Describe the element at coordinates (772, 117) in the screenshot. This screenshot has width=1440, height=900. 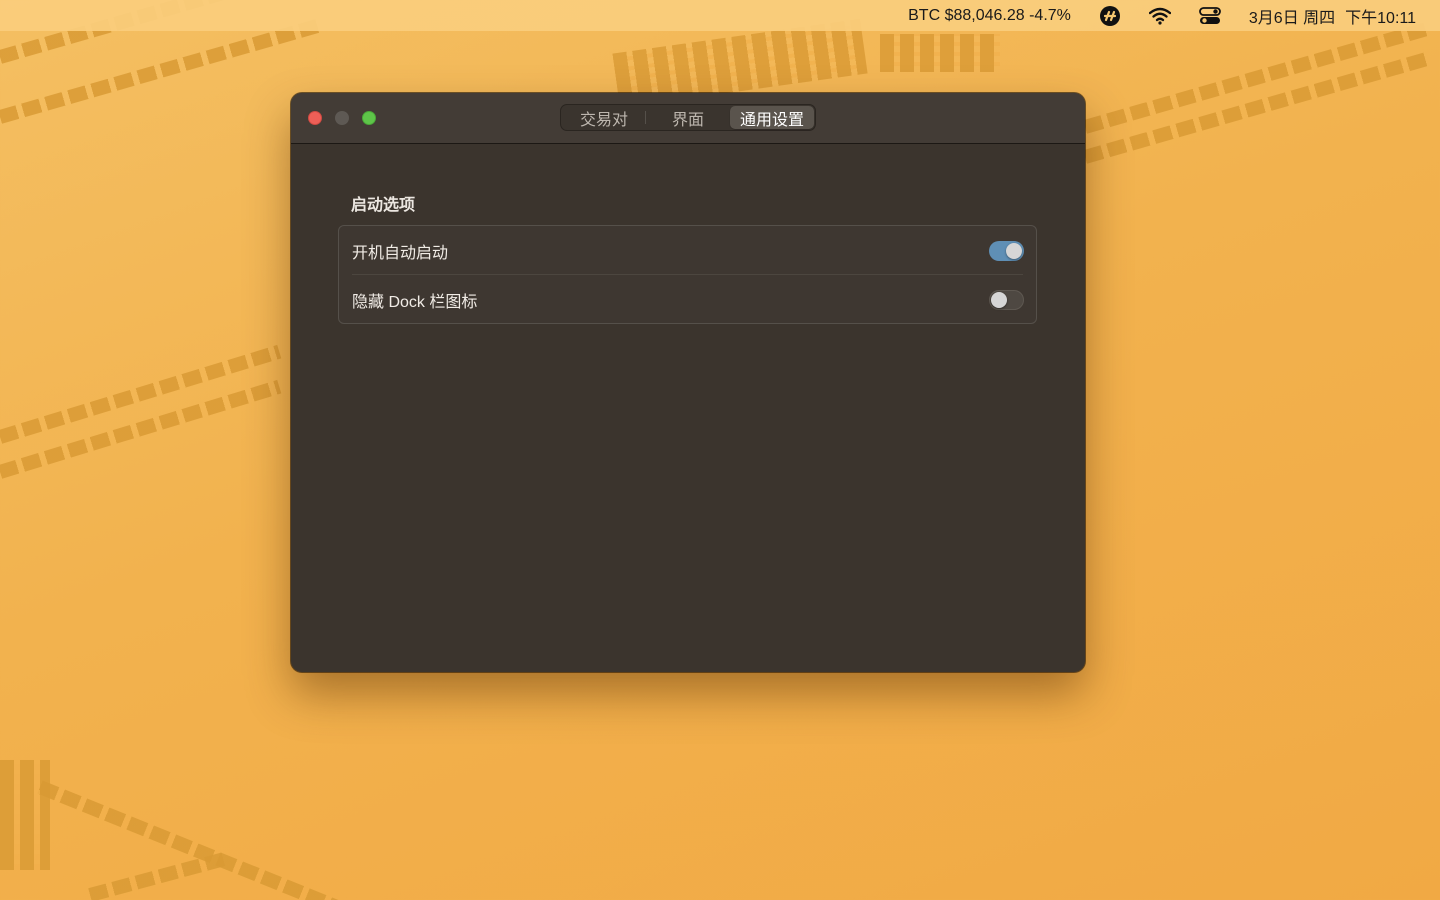
I see `tab-general-settings: 通用设置` at that location.